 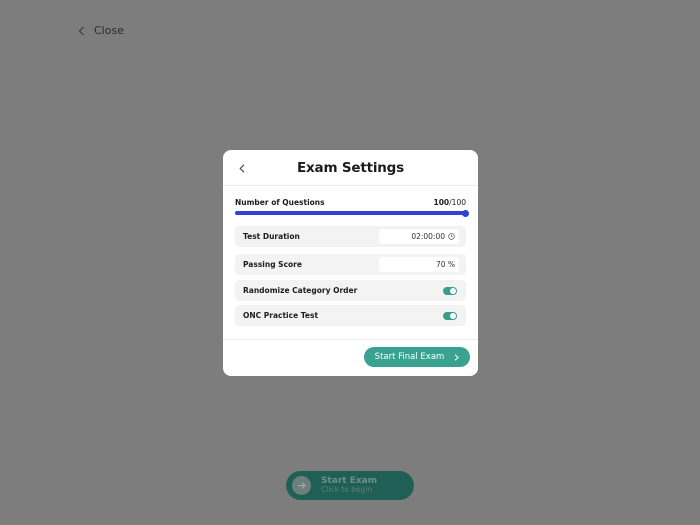 I want to click on chevron-right-icon, so click(x=457, y=357).